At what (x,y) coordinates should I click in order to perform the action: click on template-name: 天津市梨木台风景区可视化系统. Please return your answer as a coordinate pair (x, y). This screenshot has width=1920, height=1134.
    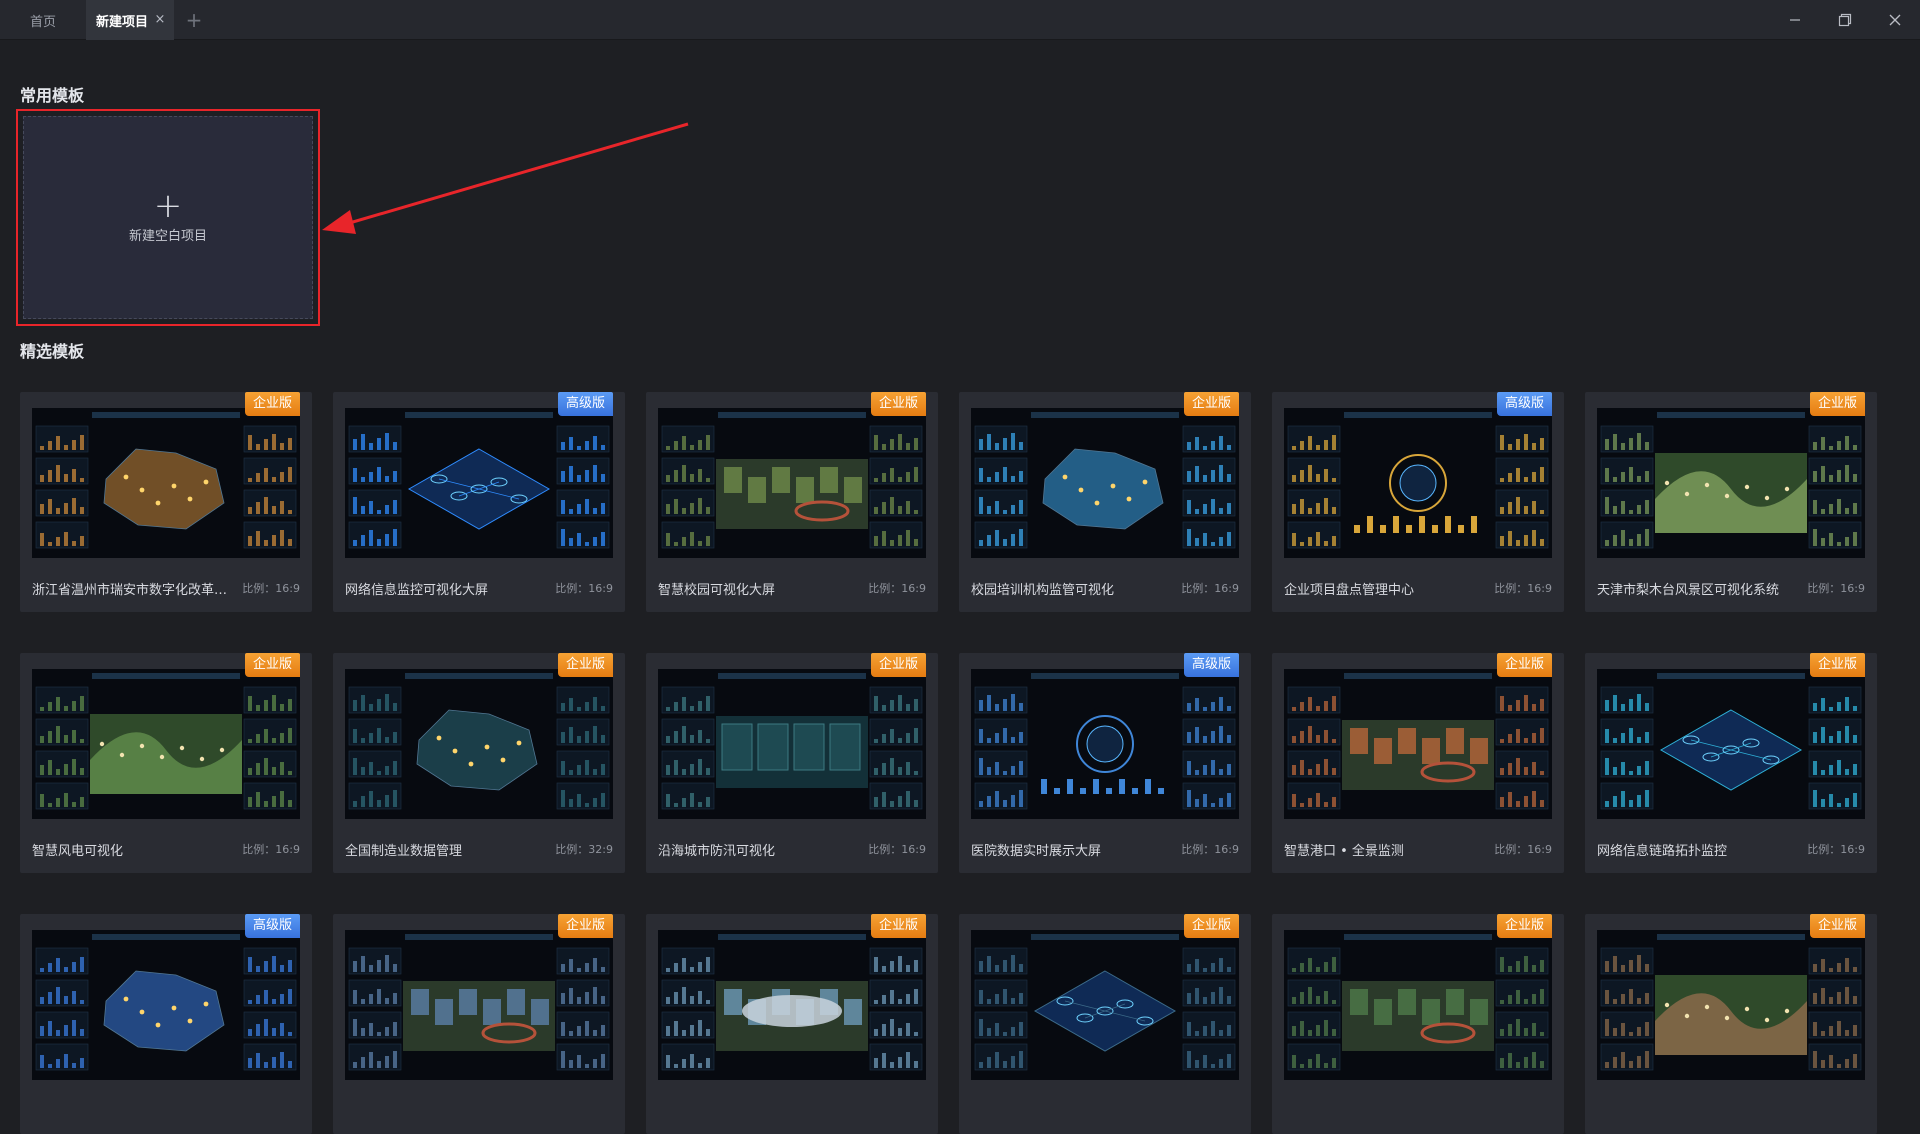
    Looking at the image, I should click on (1688, 590).